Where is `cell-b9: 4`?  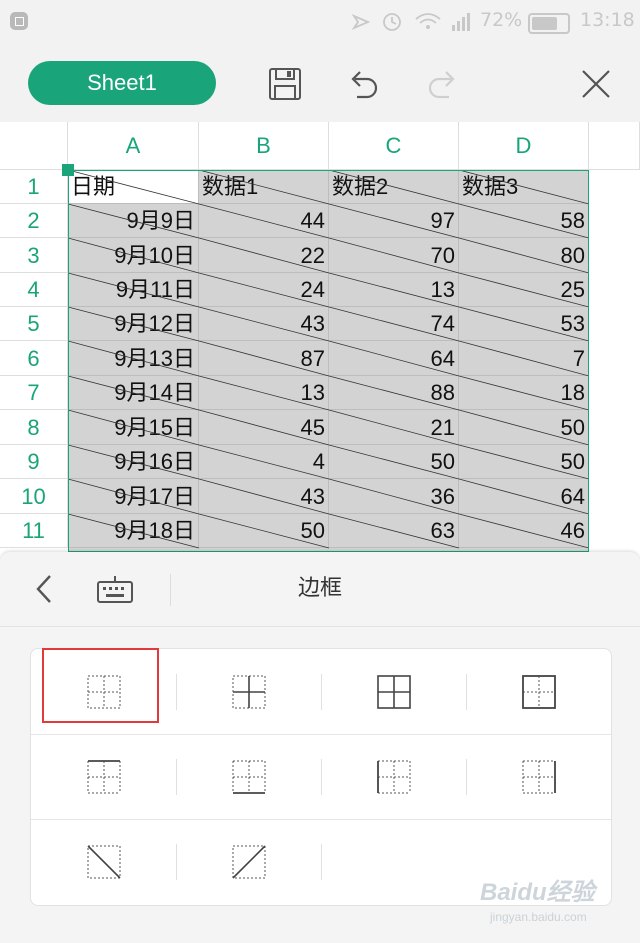
cell-b9: 4 is located at coordinates (264, 462).